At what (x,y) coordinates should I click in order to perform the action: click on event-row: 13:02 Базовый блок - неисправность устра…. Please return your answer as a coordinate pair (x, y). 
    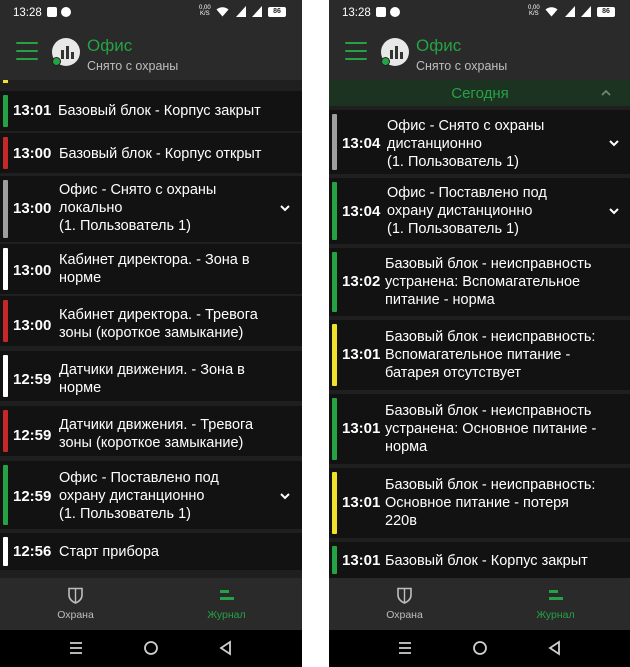
    Looking at the image, I should click on (479, 282).